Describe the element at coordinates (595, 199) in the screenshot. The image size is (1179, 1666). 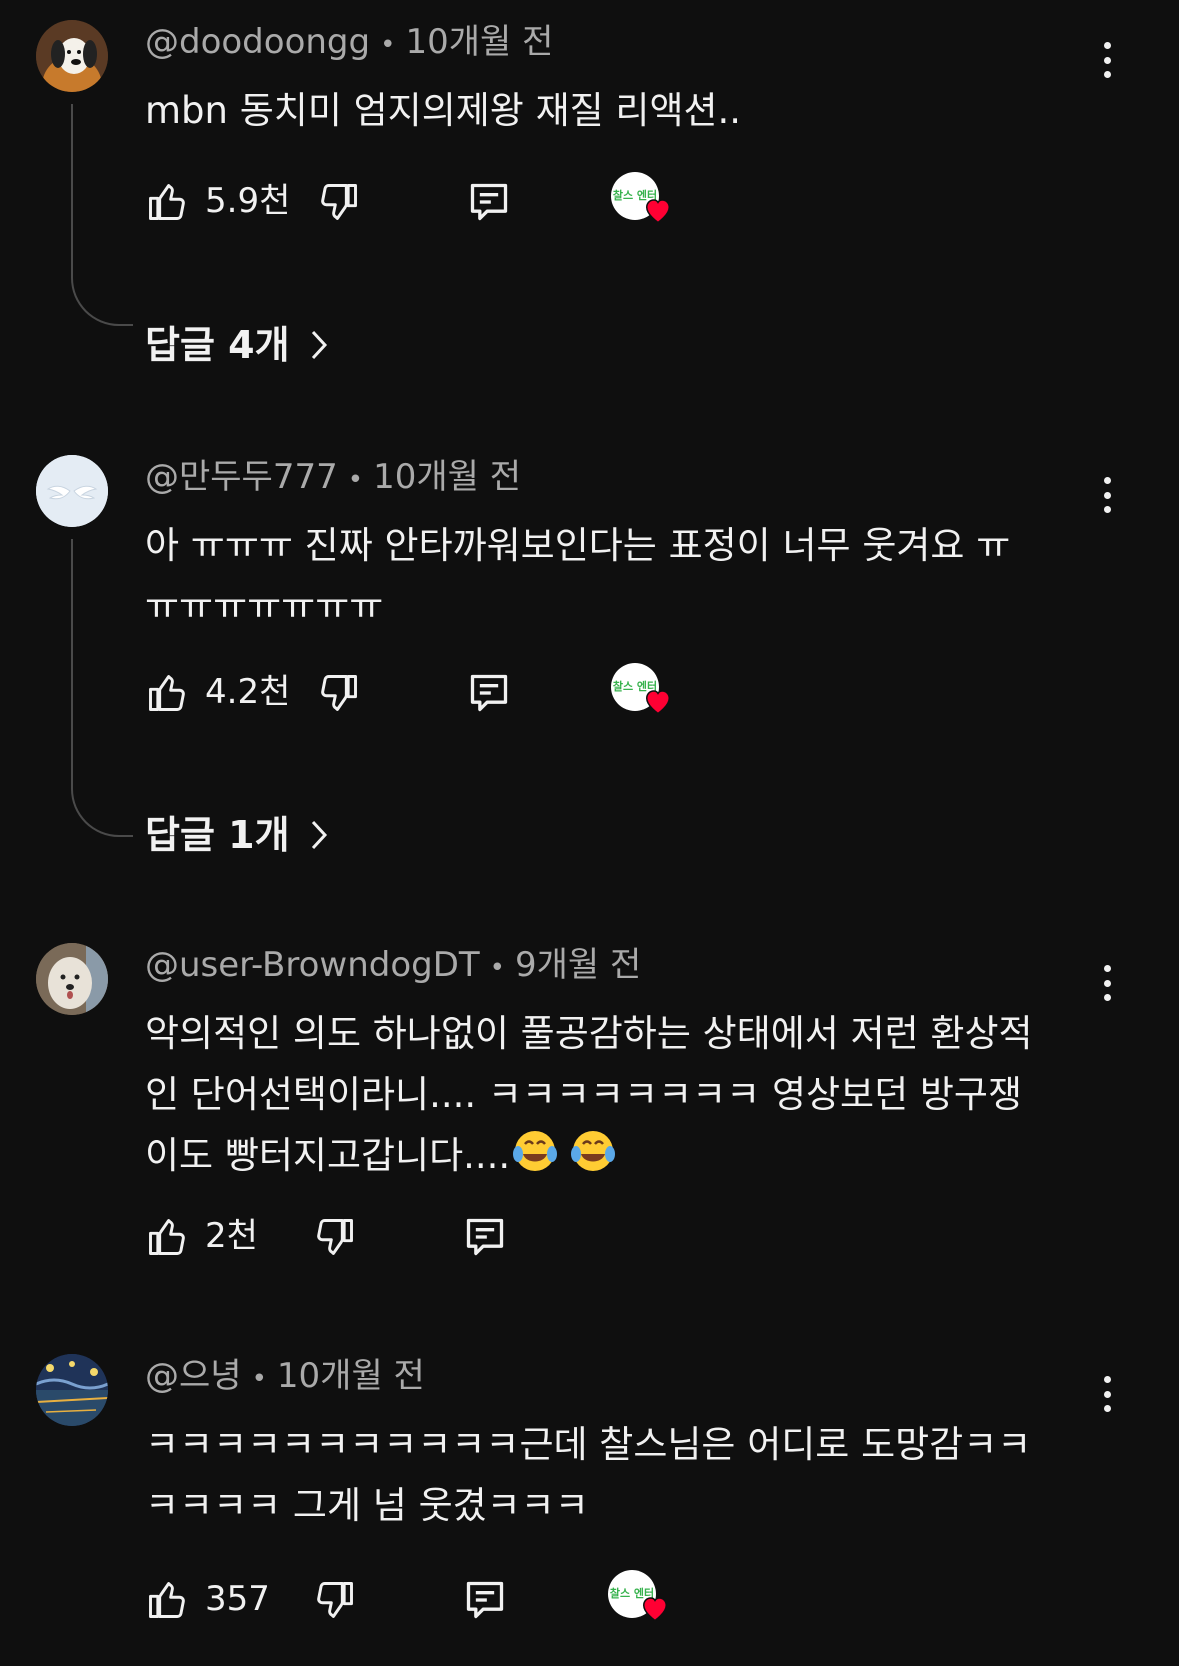
I see `comment-actions: 5.9천 찰스 엔터` at that location.